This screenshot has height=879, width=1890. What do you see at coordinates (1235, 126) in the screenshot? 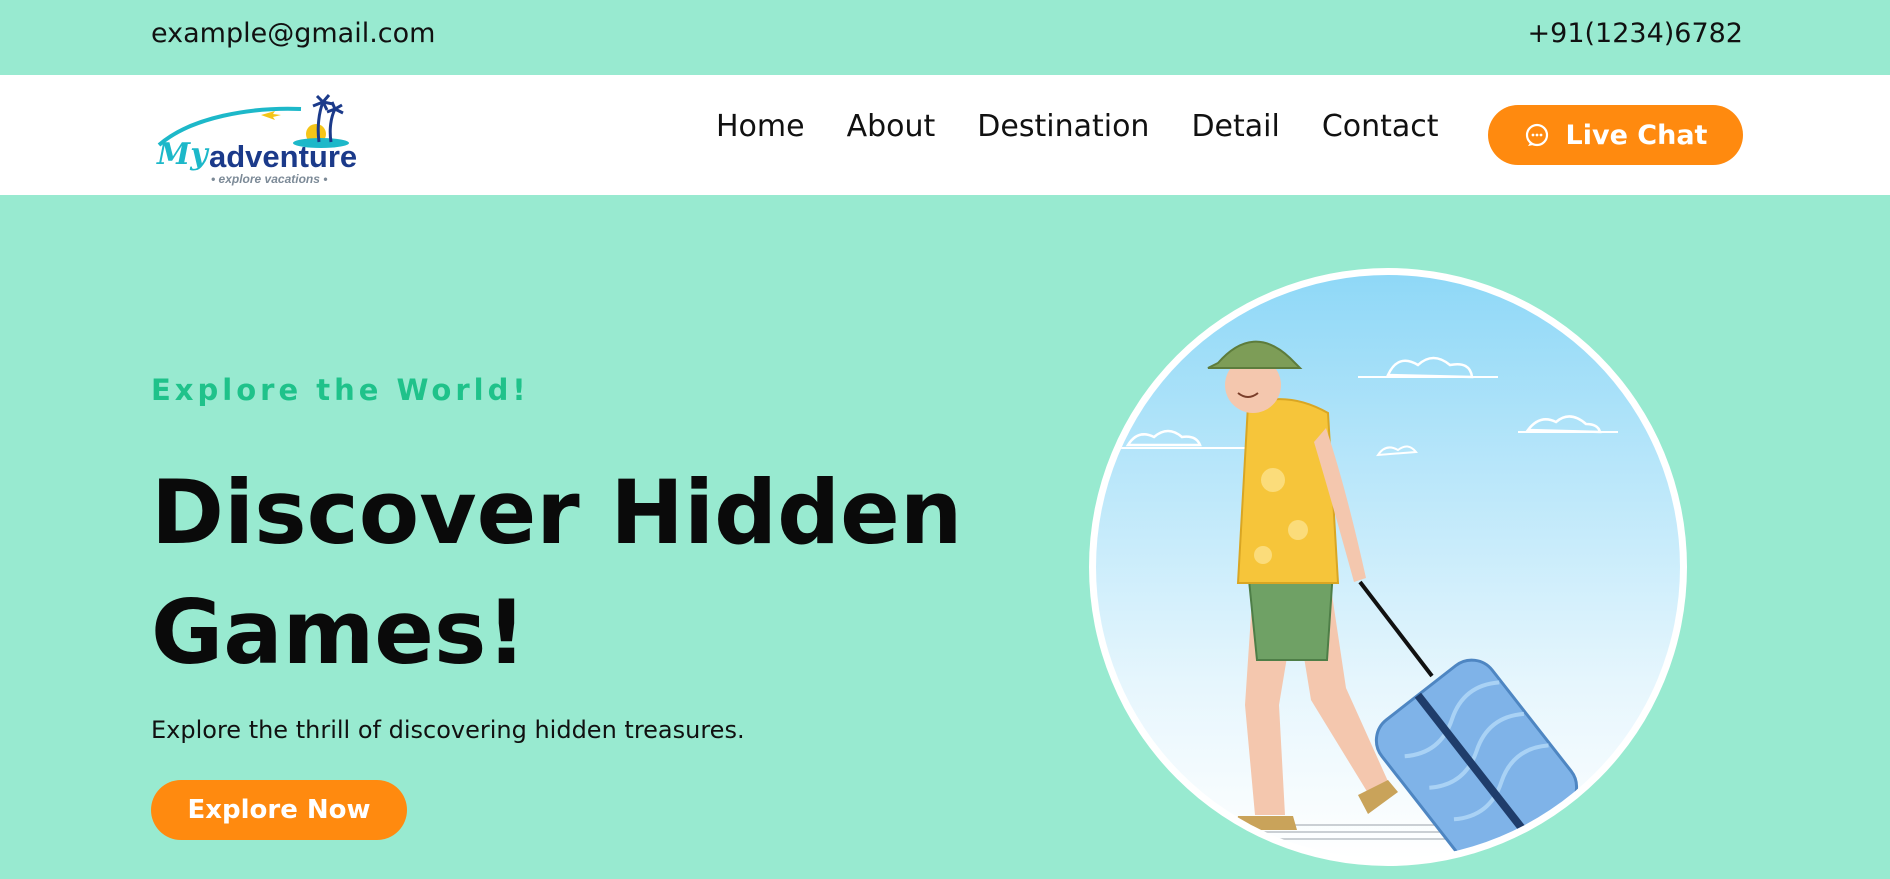
I see `nav-detail: Detail` at bounding box center [1235, 126].